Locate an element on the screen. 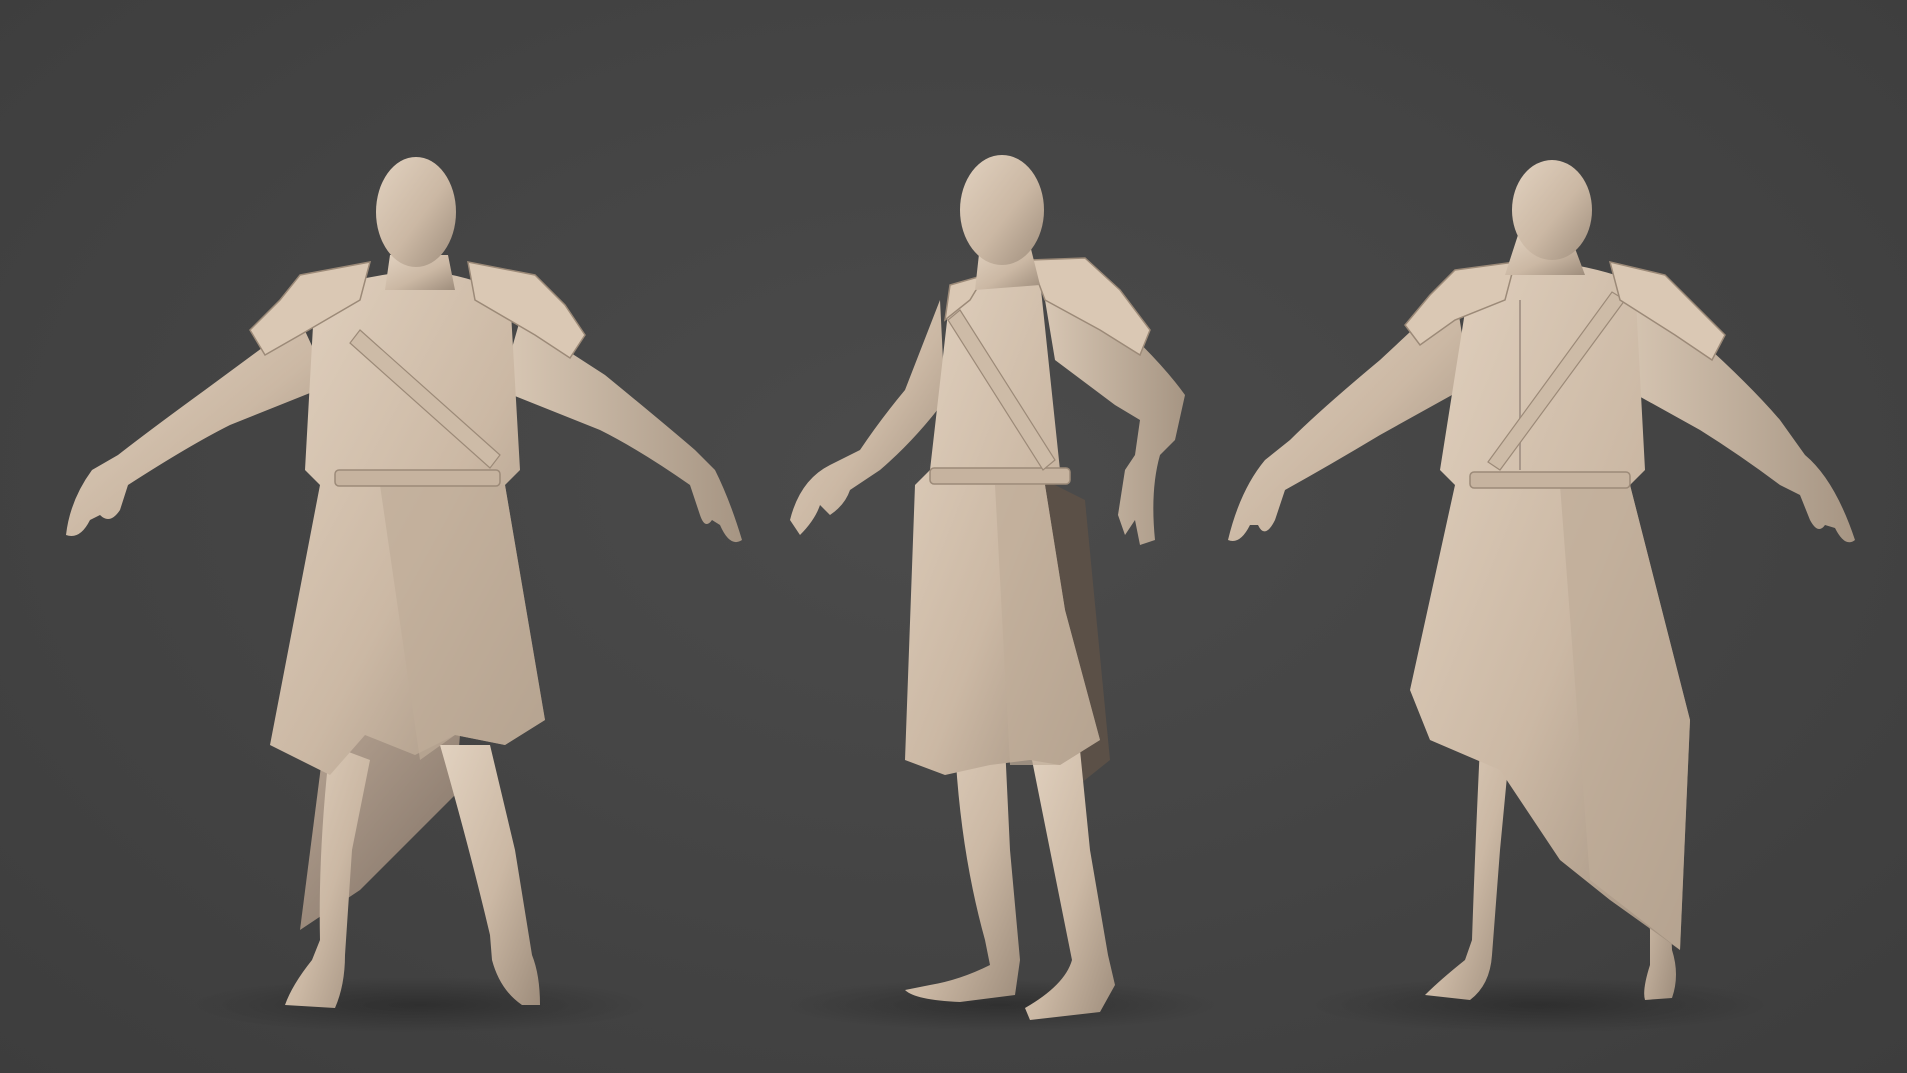 Image resolution: width=1907 pixels, height=1073 pixels. left-arm is located at coordinates (198, 428).